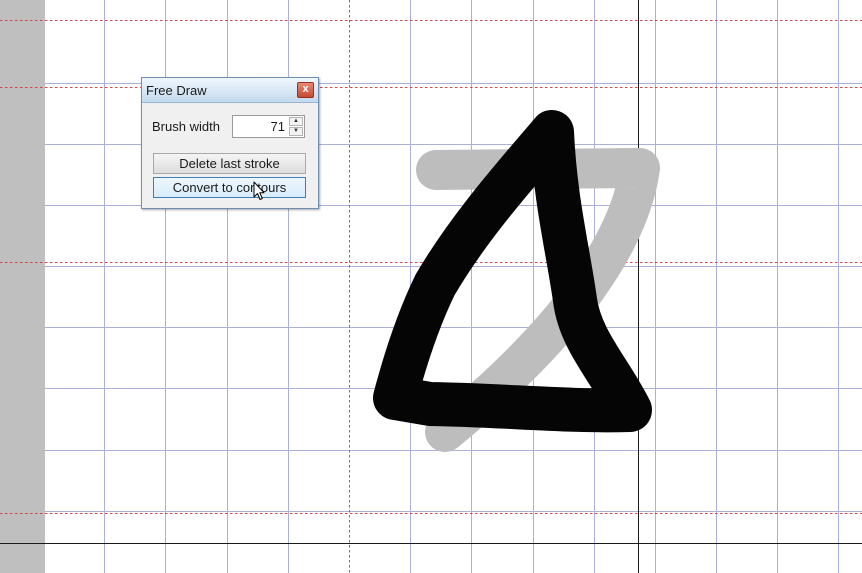  What do you see at coordinates (259, 190) in the screenshot?
I see `mouse-pointer-icon` at bounding box center [259, 190].